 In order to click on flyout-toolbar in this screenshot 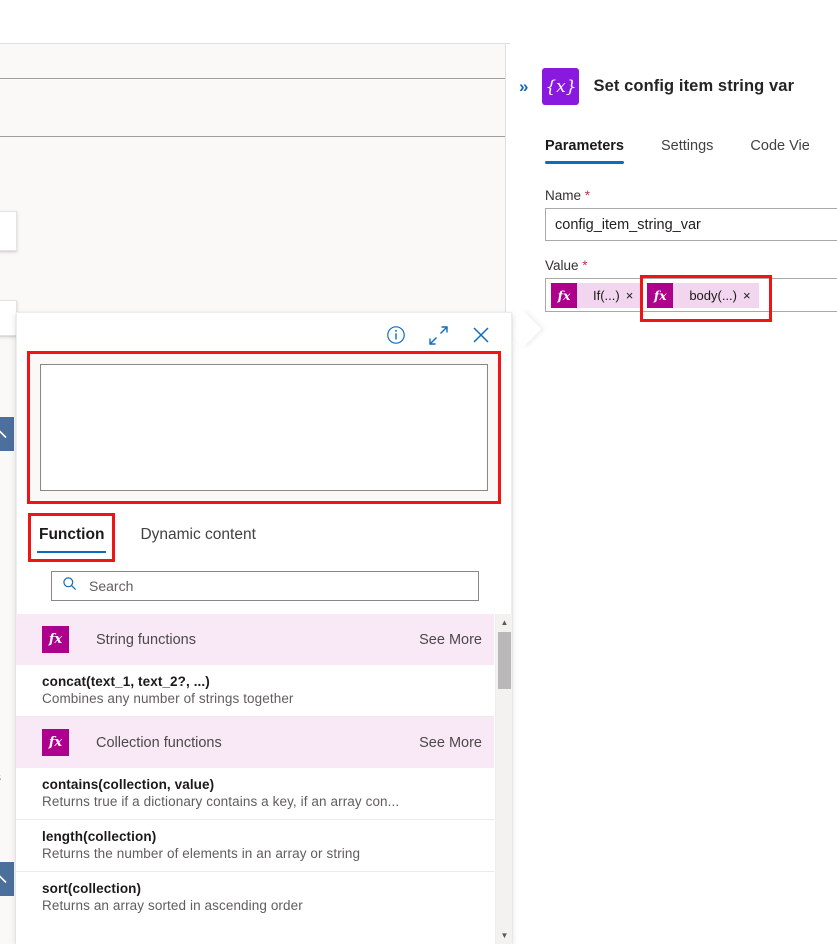, I will do `click(264, 332)`.